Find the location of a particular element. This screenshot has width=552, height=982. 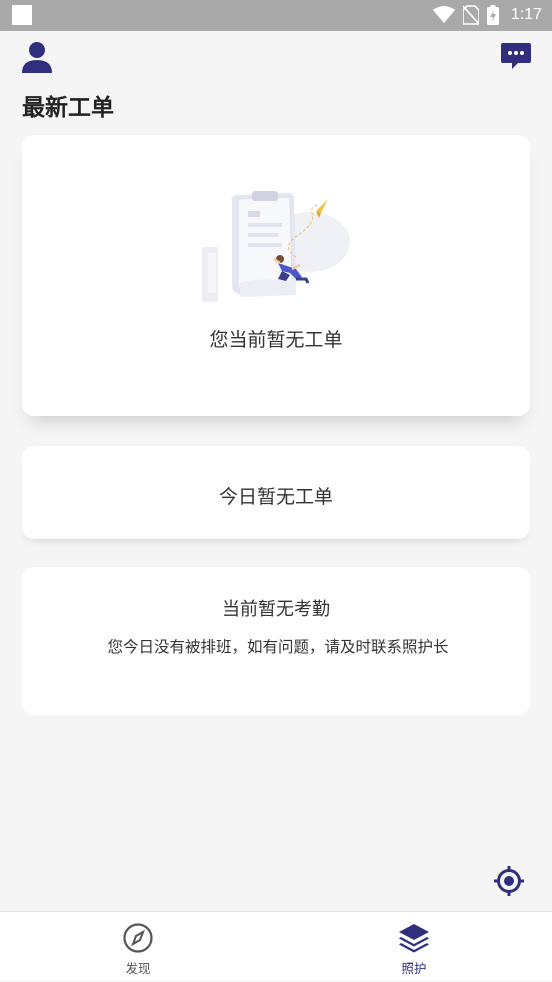

attendance-card: 当前暂无考勤 您今日没有被排班，如有问题，请及时联系照护长 is located at coordinates (276, 641).